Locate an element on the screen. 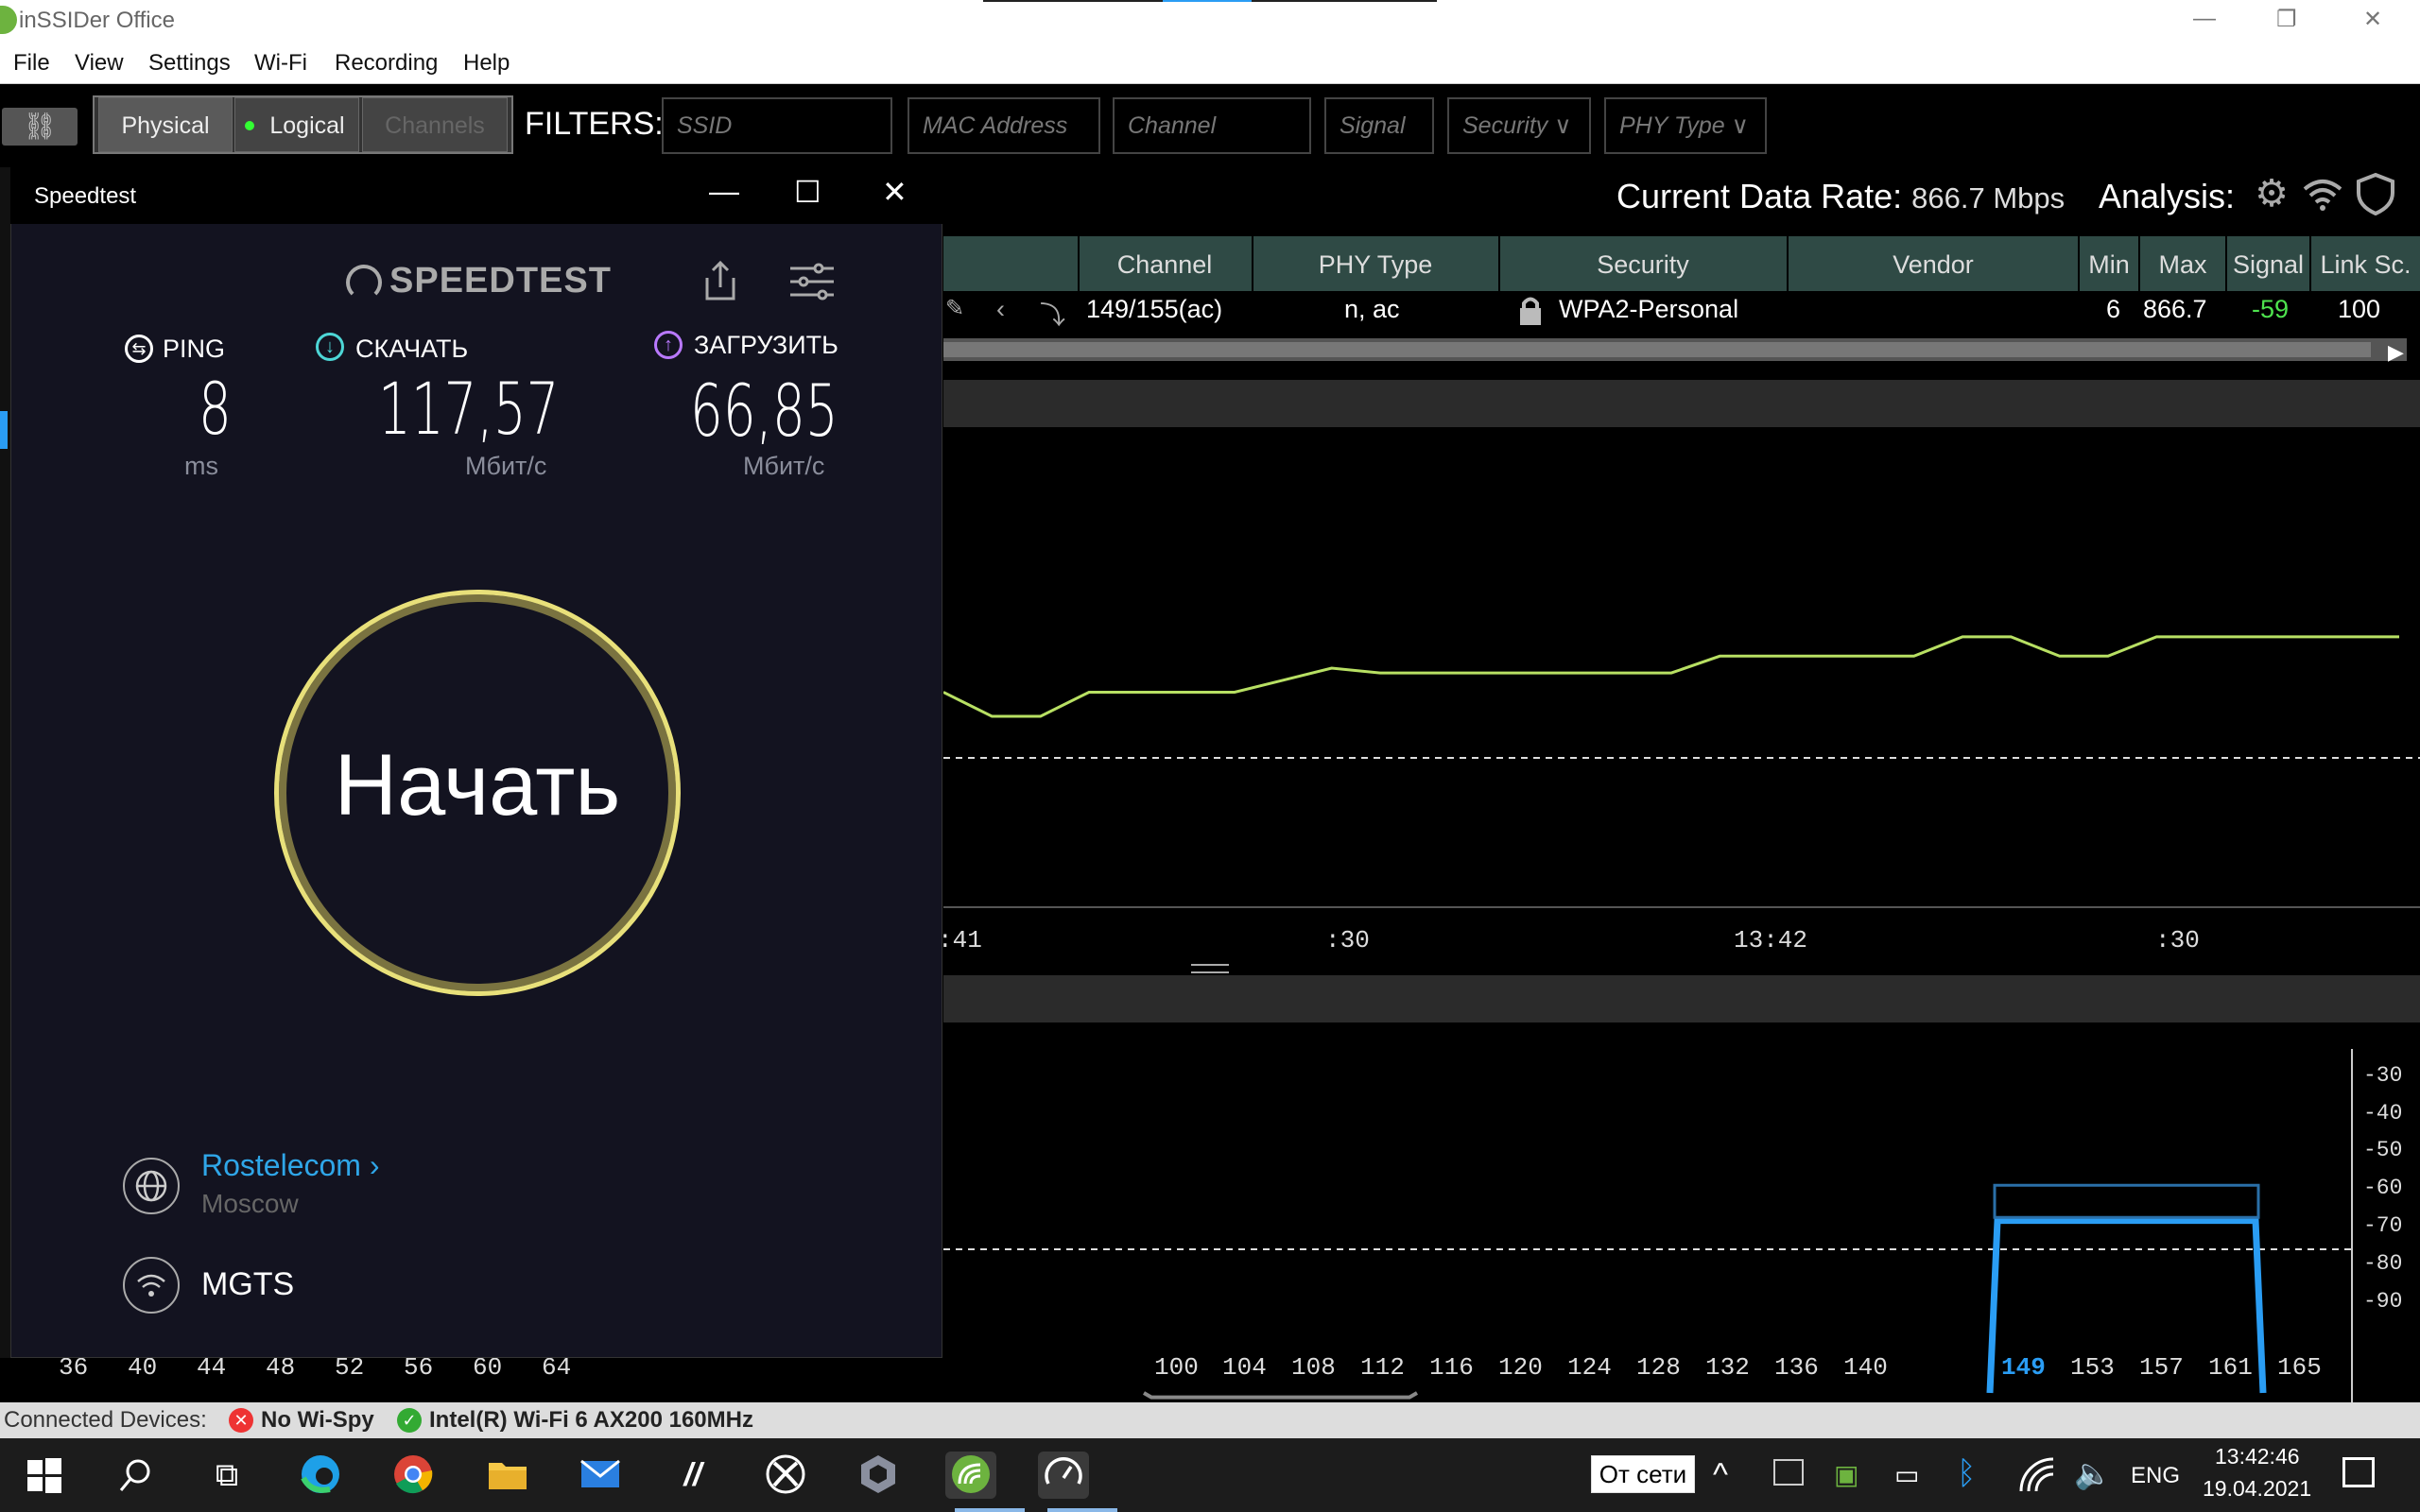 This screenshot has width=2420, height=1512. channel-tick: 161 is located at coordinates (2231, 1367).